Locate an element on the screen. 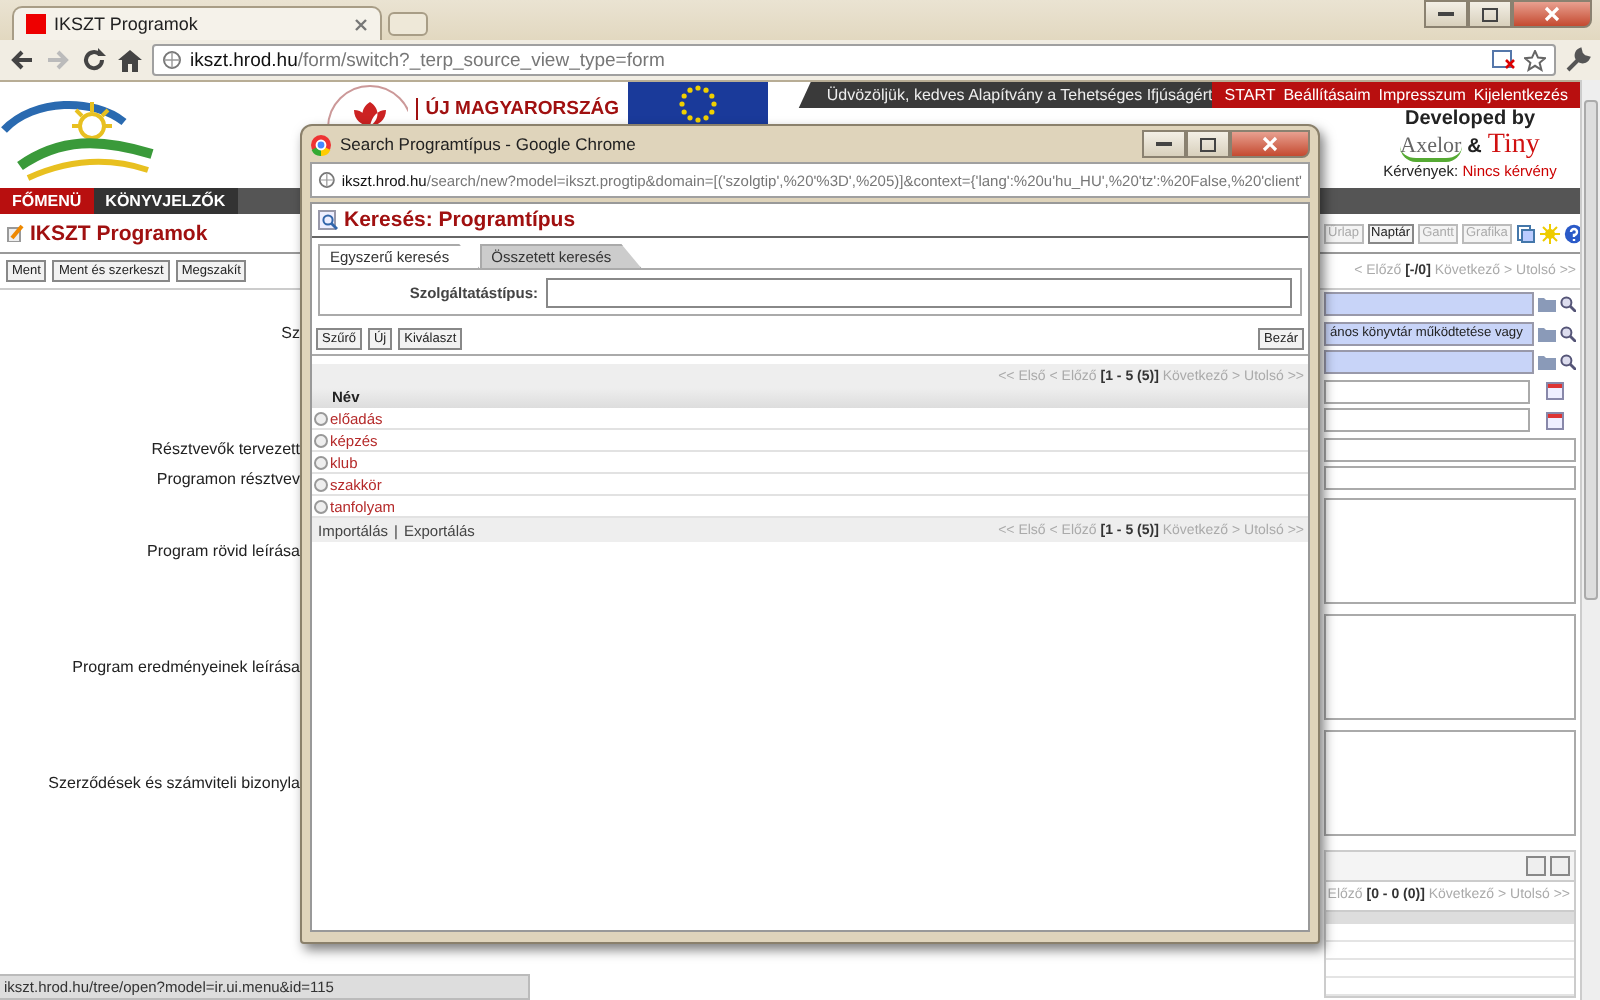 This screenshot has width=1600, height=1000. browser-tab: IKSZT Programok is located at coordinates (197, 23).